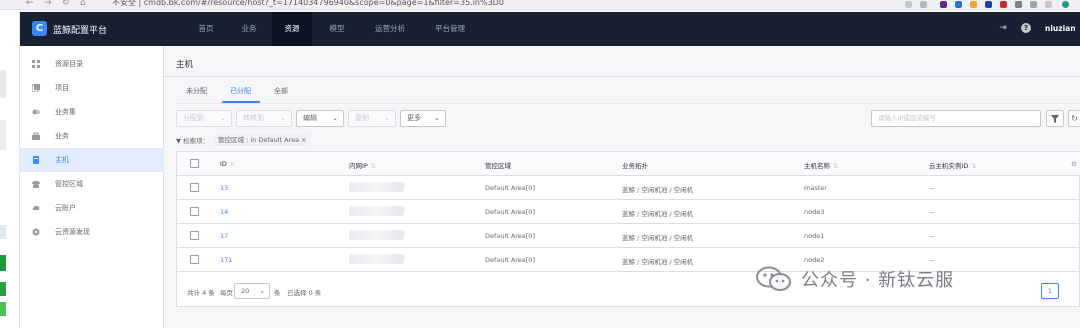  What do you see at coordinates (310, 118) in the screenshot?
I see `edit-label: 编辑` at bounding box center [310, 118].